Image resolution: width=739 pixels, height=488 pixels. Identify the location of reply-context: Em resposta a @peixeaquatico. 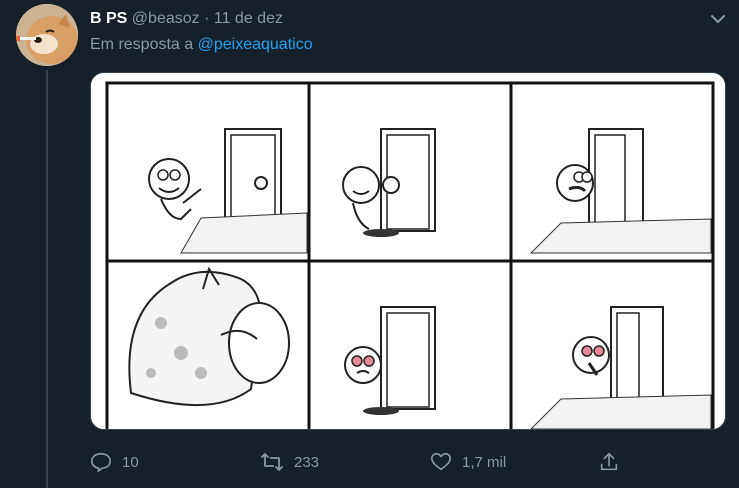
(201, 45).